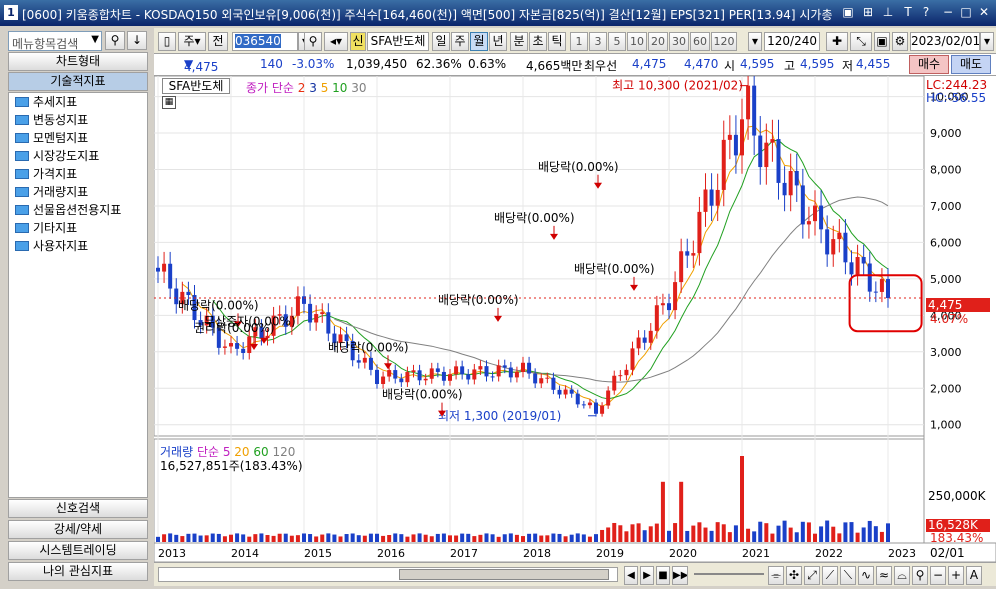  What do you see at coordinates (987, 41) in the screenshot?
I see `date-dropdown-icon: ▾` at bounding box center [987, 41].